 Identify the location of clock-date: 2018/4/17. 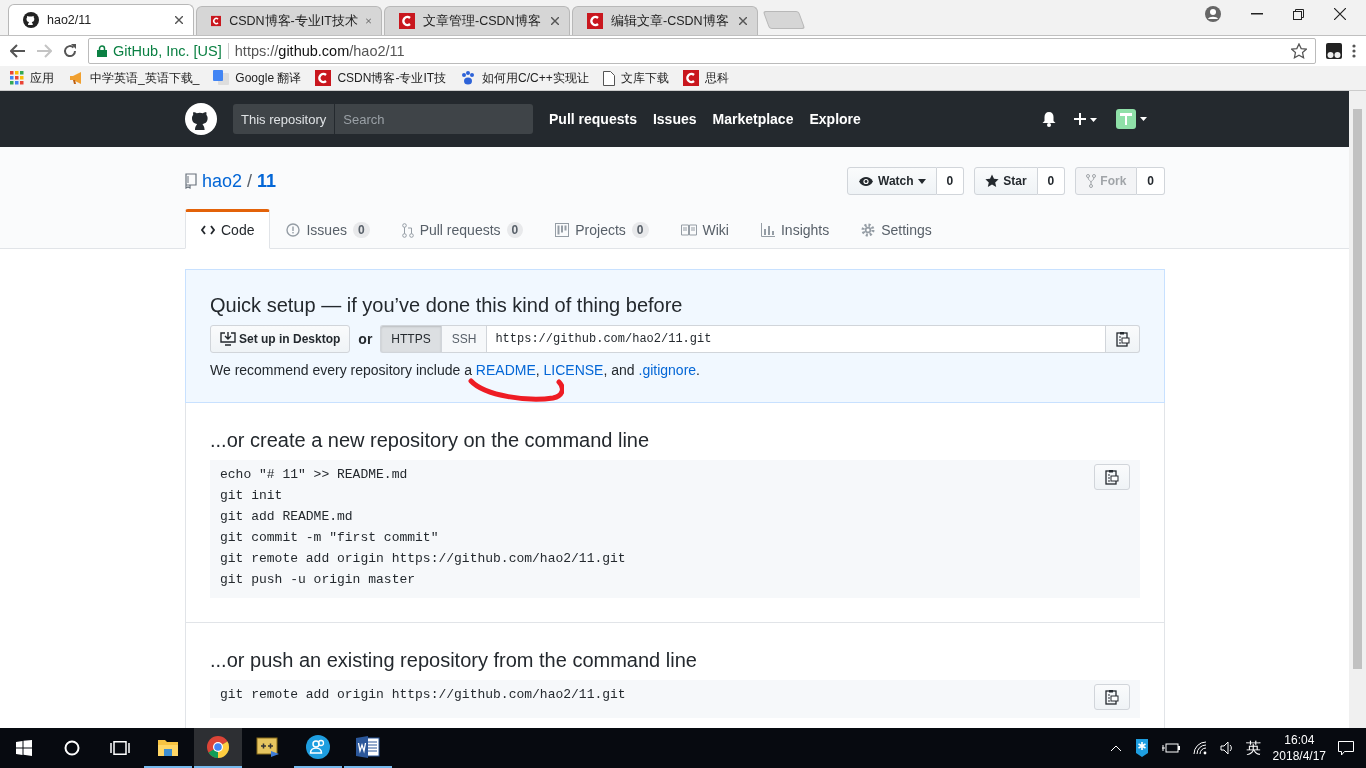
(1299, 756).